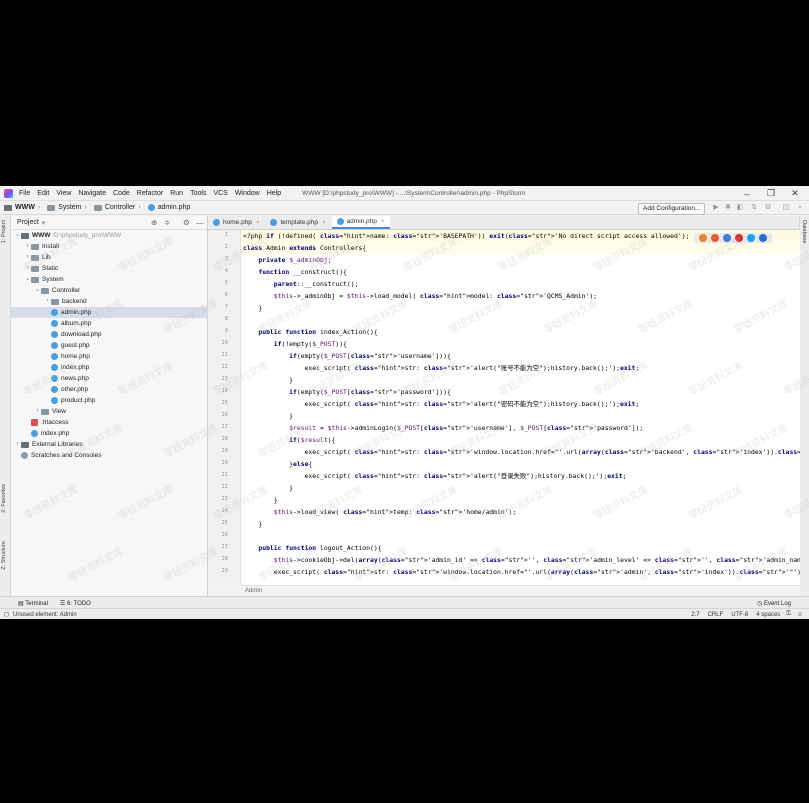 The height and width of the screenshot is (803, 809). Describe the element at coordinates (289, 440) in the screenshot. I see `code-line: if($result){` at that location.